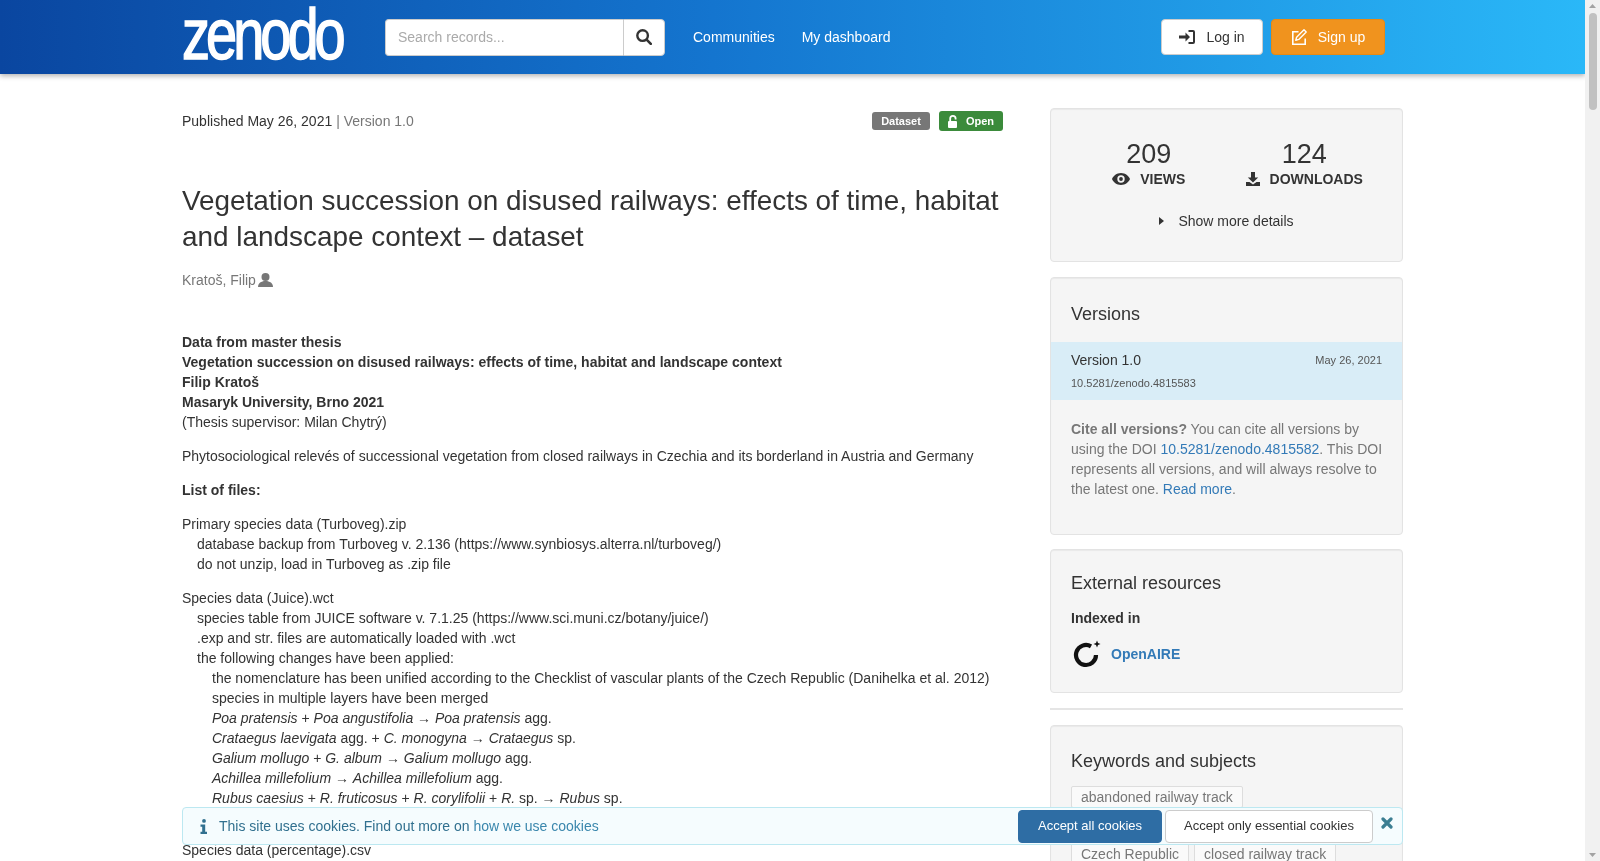 The width and height of the screenshot is (1600, 861). I want to click on version-label: | Version 1.0, so click(375, 121).